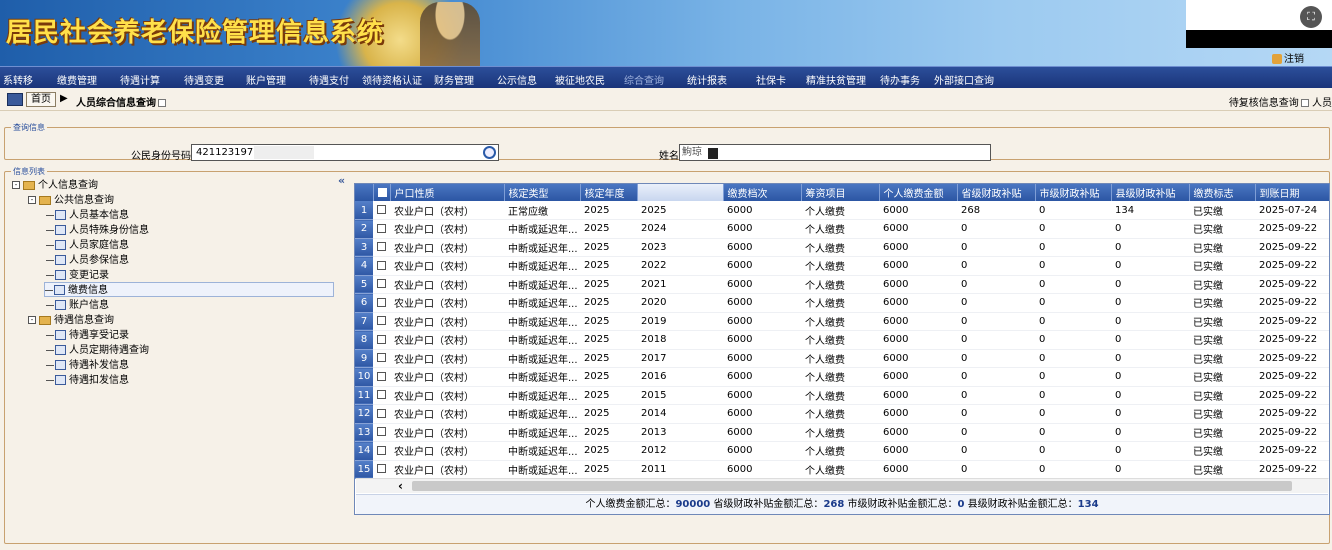 The image size is (1332, 550). I want to click on column-header: 核定类型, so click(542, 192).